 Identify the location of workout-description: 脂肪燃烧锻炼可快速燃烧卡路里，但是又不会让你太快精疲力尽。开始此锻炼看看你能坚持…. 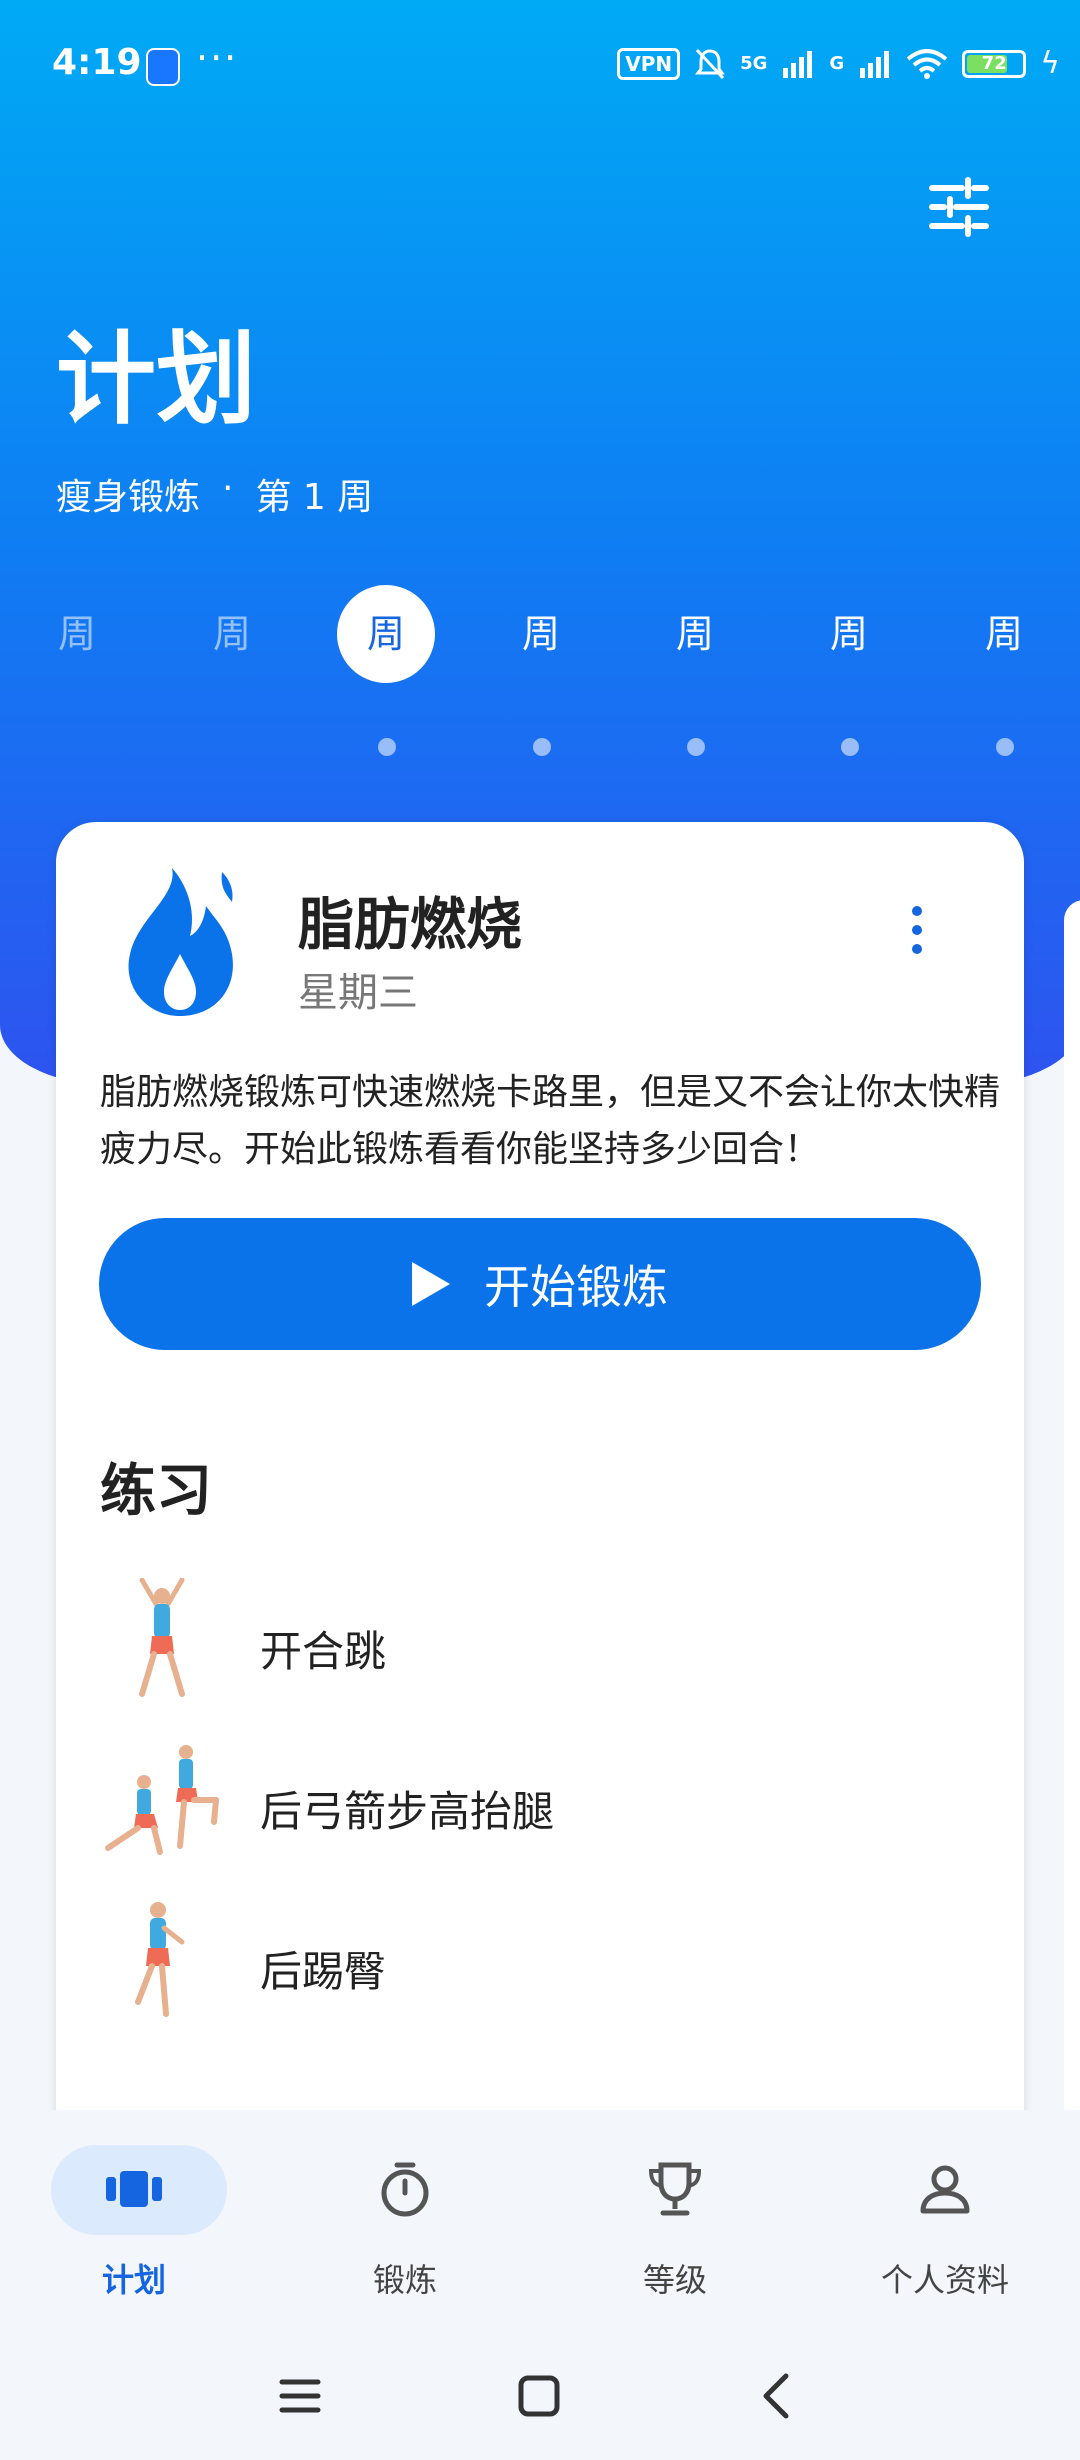
(550, 1121).